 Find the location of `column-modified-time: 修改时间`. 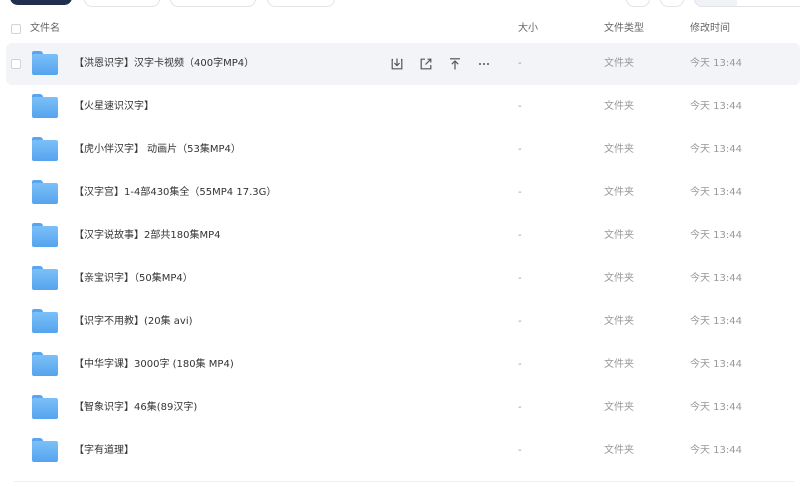

column-modified-time: 修改时间 is located at coordinates (710, 29).